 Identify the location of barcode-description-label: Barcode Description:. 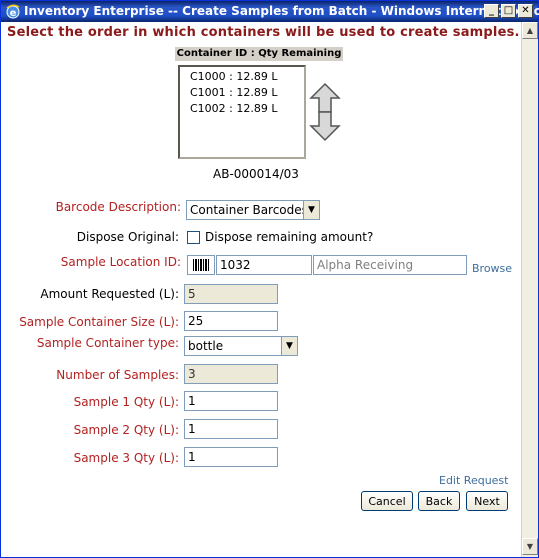
(118, 207).